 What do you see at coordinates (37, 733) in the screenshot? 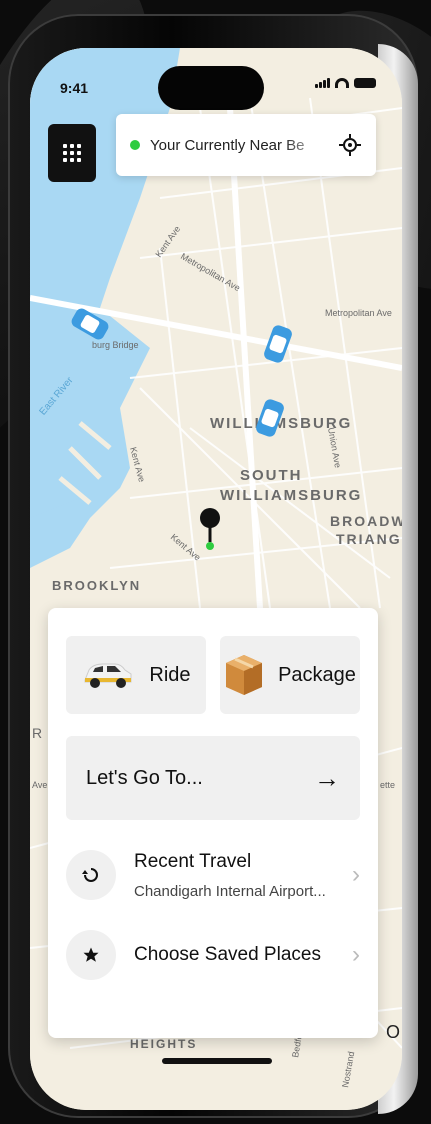
I see `svg-text: R` at bounding box center [37, 733].